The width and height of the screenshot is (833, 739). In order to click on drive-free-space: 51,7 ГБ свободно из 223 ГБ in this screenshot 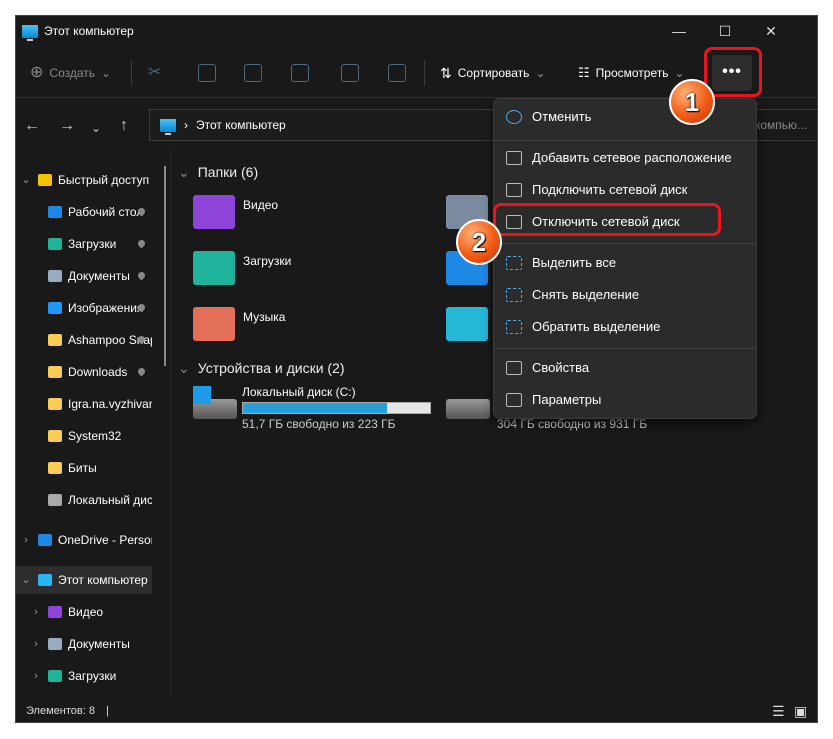, I will do `click(319, 424)`.